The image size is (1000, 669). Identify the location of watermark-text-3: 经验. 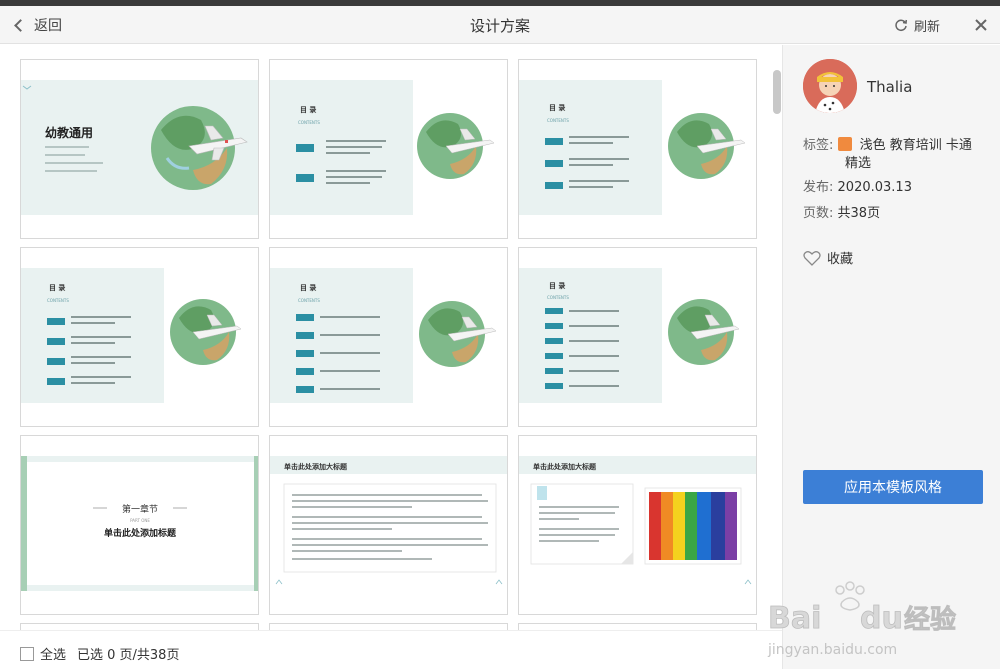
(930, 619).